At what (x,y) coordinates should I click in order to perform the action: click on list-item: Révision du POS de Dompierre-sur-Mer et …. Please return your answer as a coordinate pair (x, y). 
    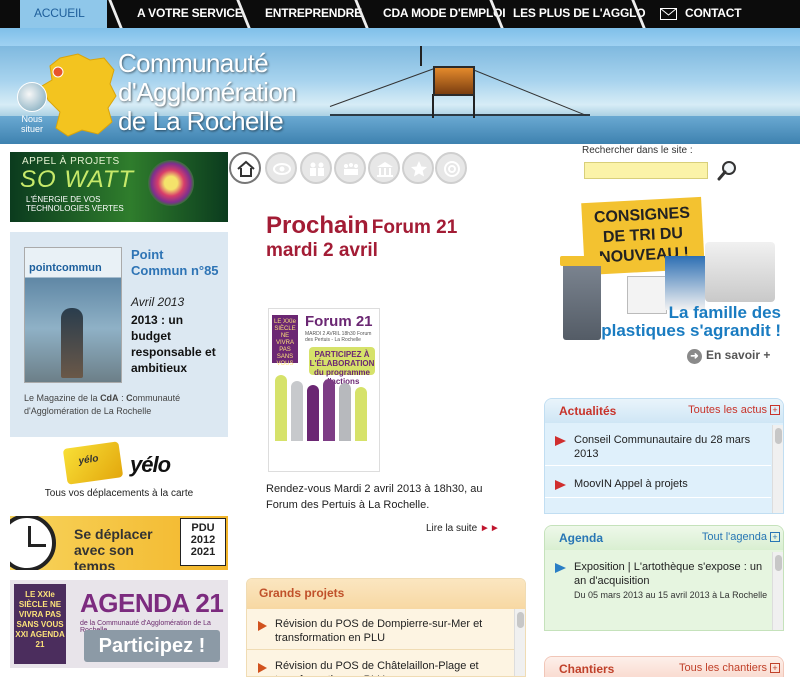
    Looking at the image, I should click on (382, 631).